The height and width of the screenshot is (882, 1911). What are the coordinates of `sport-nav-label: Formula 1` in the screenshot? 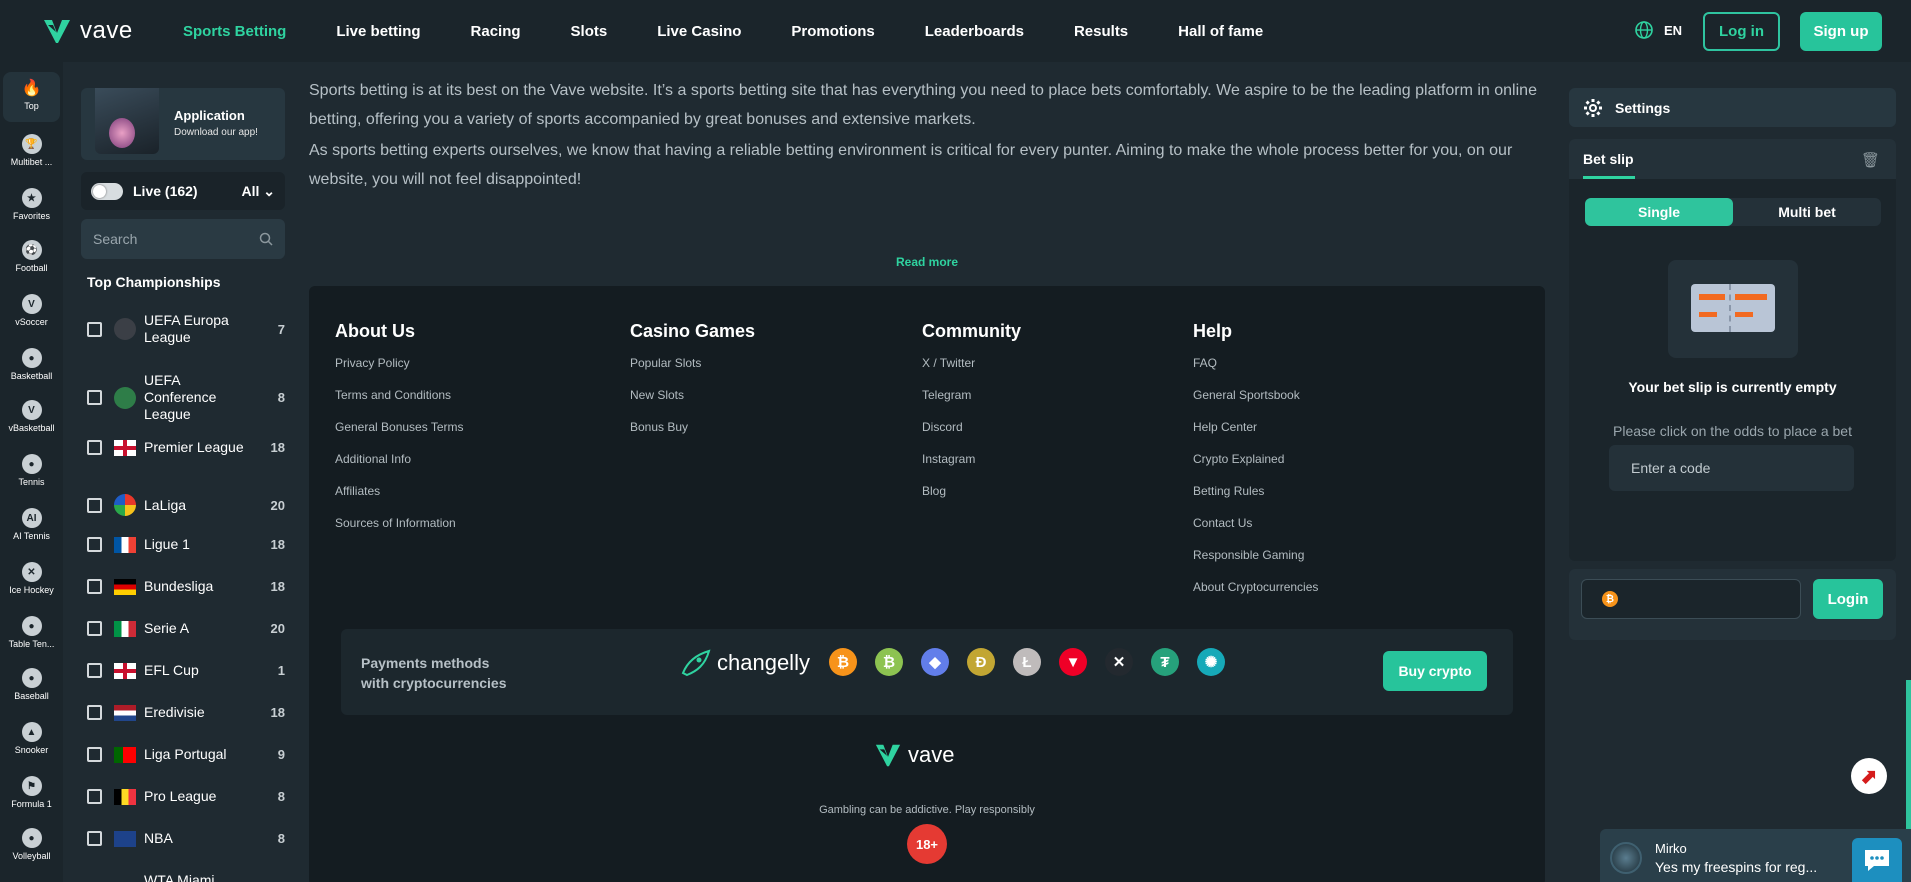 It's located at (31, 804).